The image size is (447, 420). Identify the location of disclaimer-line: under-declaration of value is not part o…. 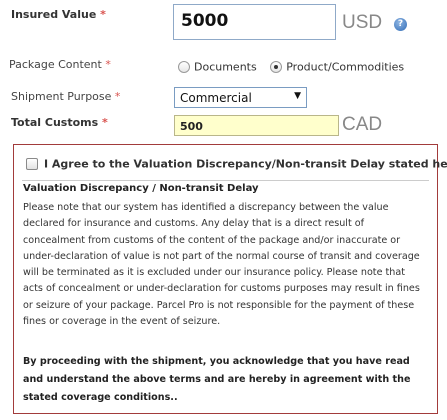
(221, 256).